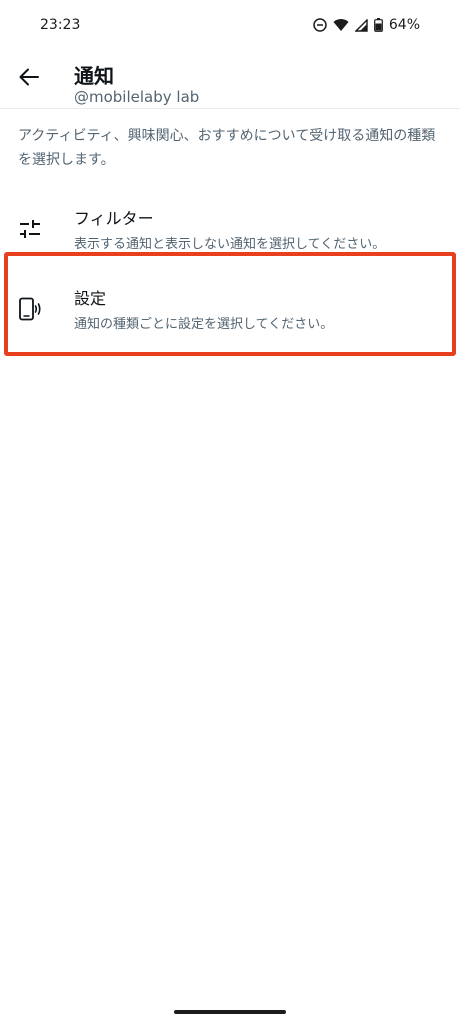 Image resolution: width=460 pixels, height=1024 pixels. Describe the element at coordinates (227, 148) in the screenshot. I see `page-description: アクティビティ、興味関心、おすすめについて受け取る通知の種類を選択します。` at that location.